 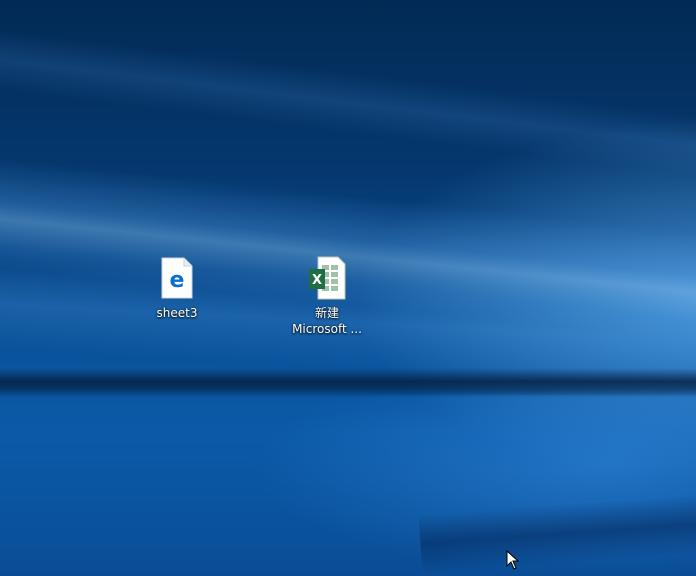 I want to click on excel-workbook-icon: X, so click(x=327, y=278).